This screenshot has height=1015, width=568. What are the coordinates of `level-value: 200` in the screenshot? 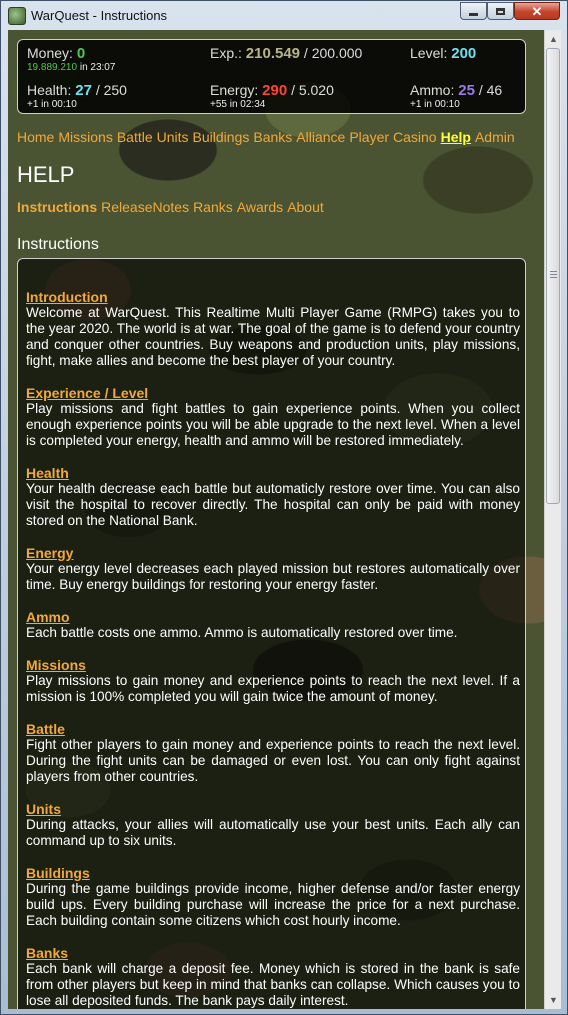 It's located at (464, 53).